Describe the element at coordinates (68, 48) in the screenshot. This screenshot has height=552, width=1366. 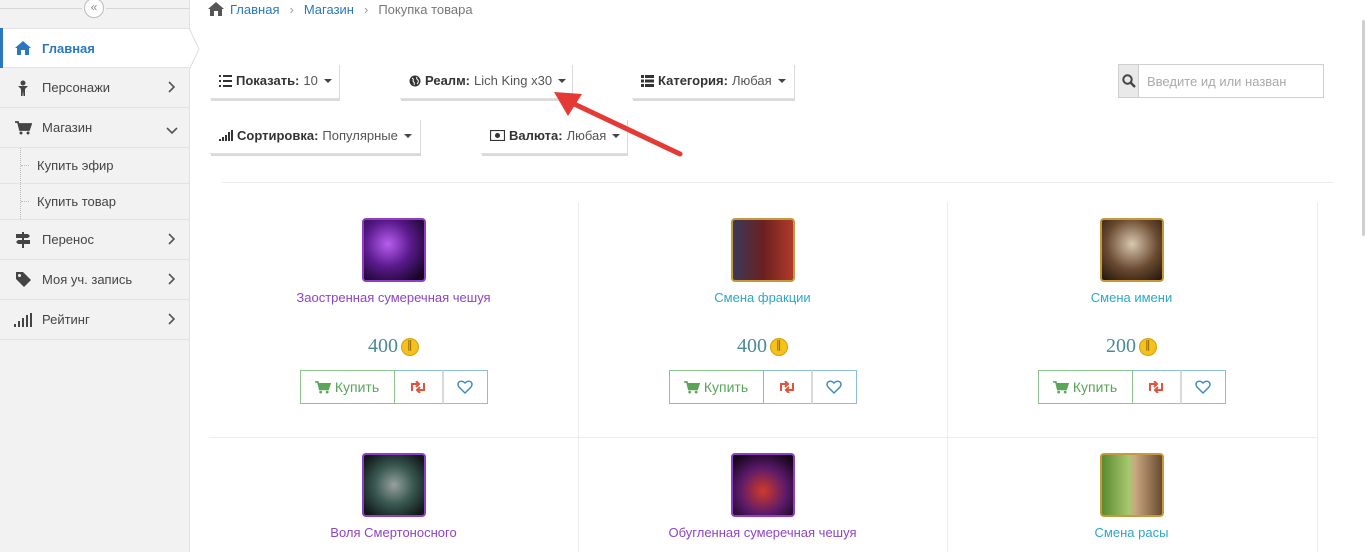
I see `sidebar-item-label: Главная` at that location.